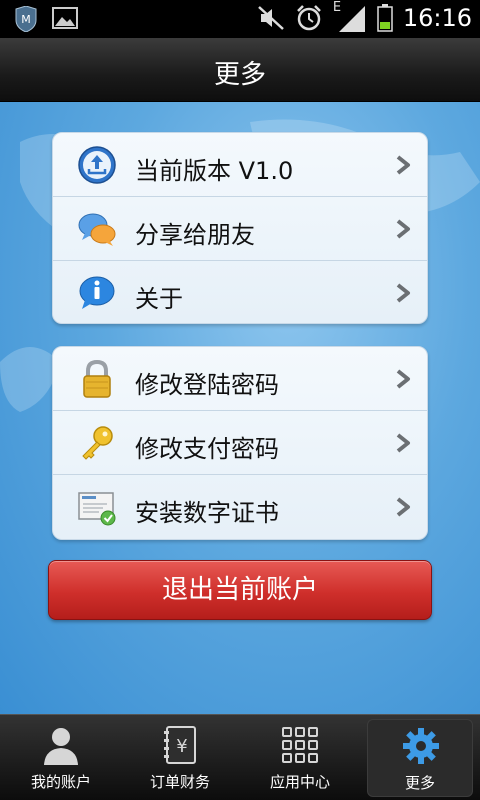 This screenshot has width=480, height=800. I want to click on title-bar: 更多, so click(240, 70).